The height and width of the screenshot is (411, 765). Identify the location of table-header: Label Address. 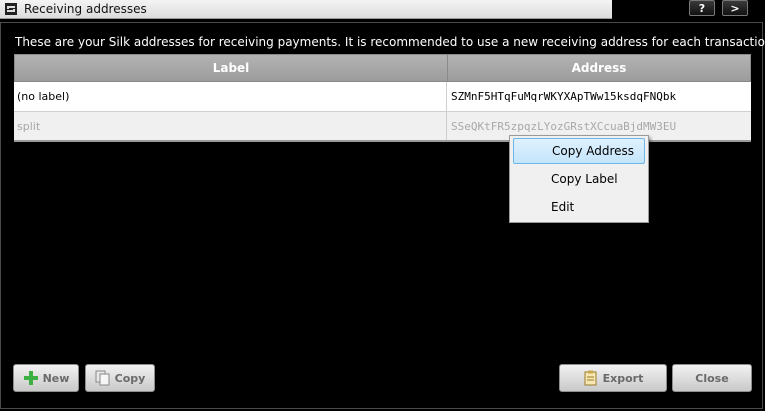
(382, 68).